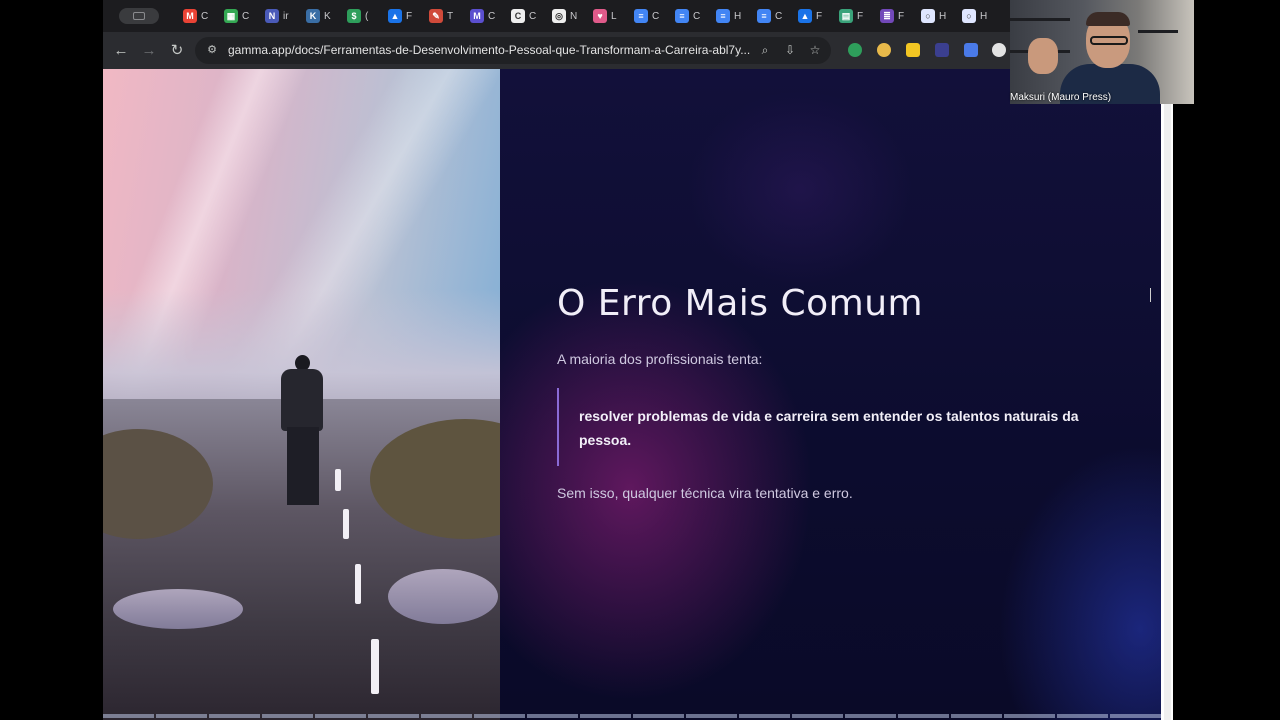 This screenshot has width=1280, height=720. What do you see at coordinates (441, 16) in the screenshot?
I see `browser-tab: ✎ T` at bounding box center [441, 16].